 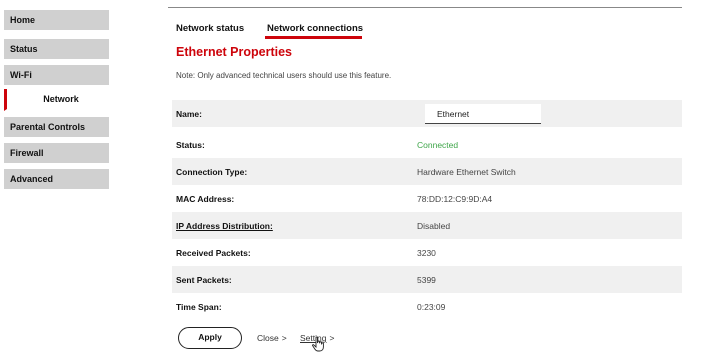 What do you see at coordinates (224, 226) in the screenshot?
I see `ip-distribution-link: IP Address Distribution:` at bounding box center [224, 226].